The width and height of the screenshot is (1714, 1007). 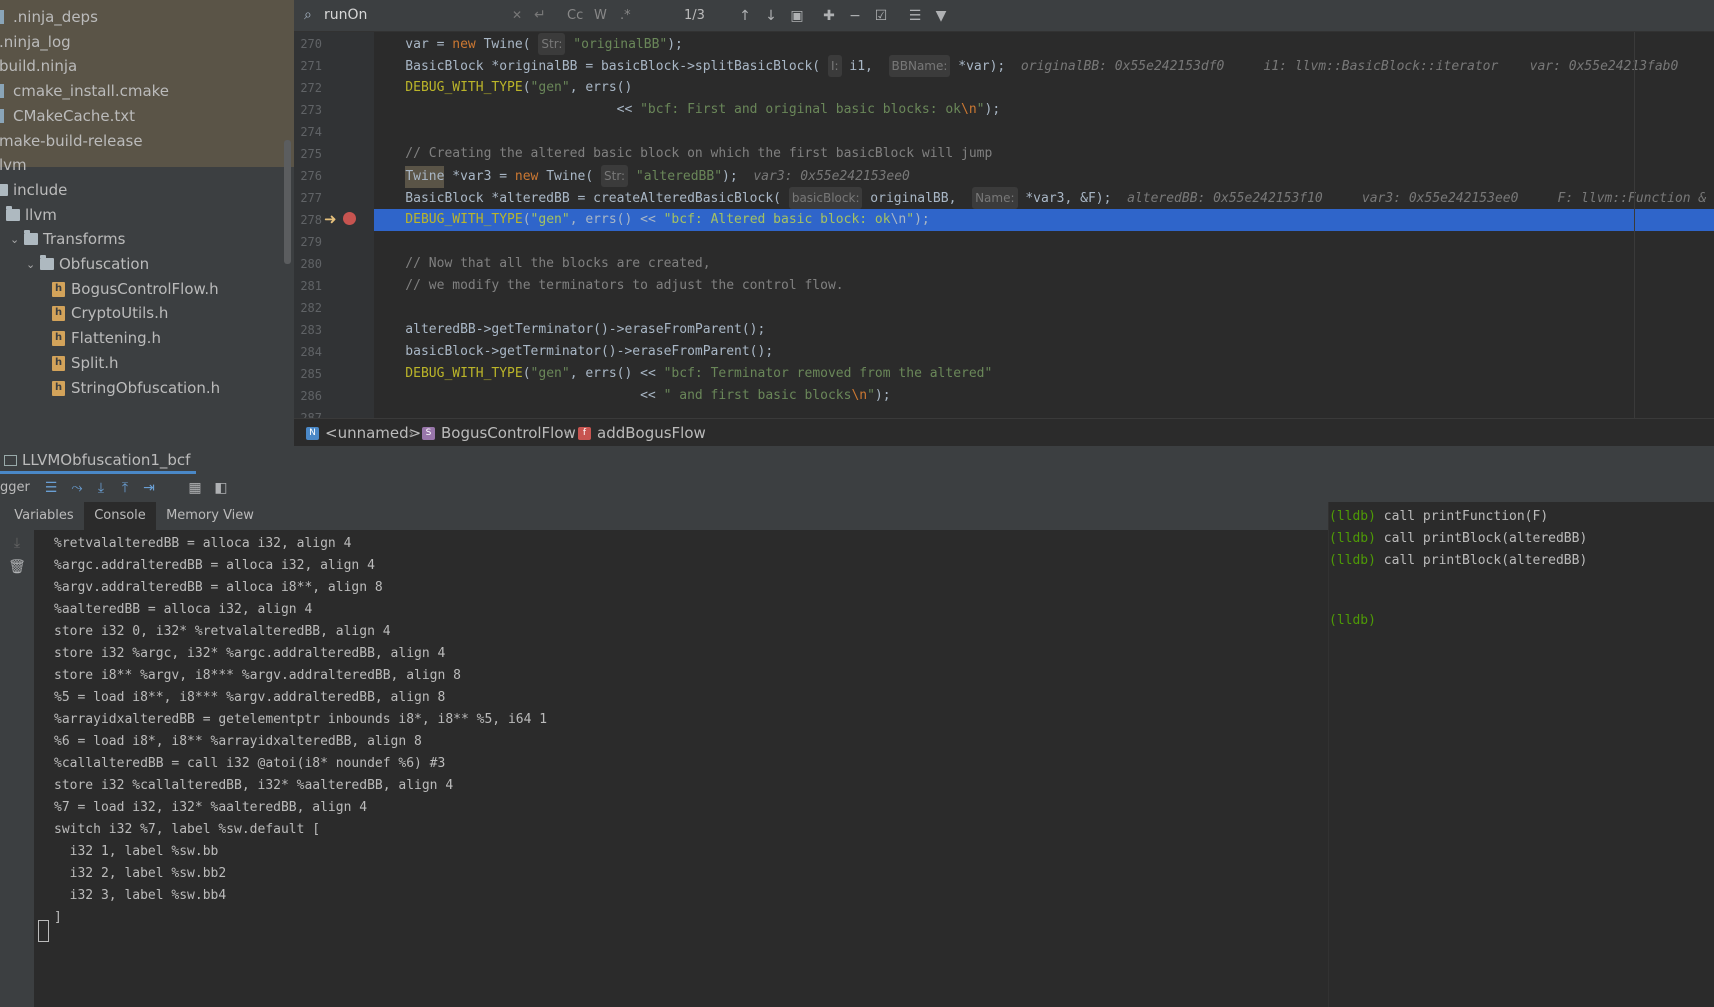 I want to click on tree-item: lvm, so click(x=143, y=165).